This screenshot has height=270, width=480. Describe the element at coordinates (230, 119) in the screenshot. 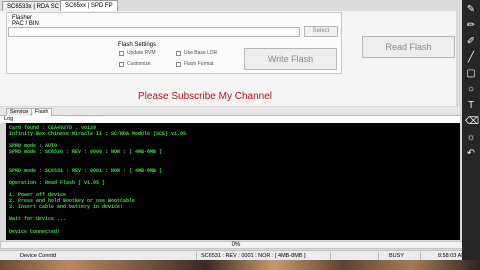

I see `log-label: Log` at that location.